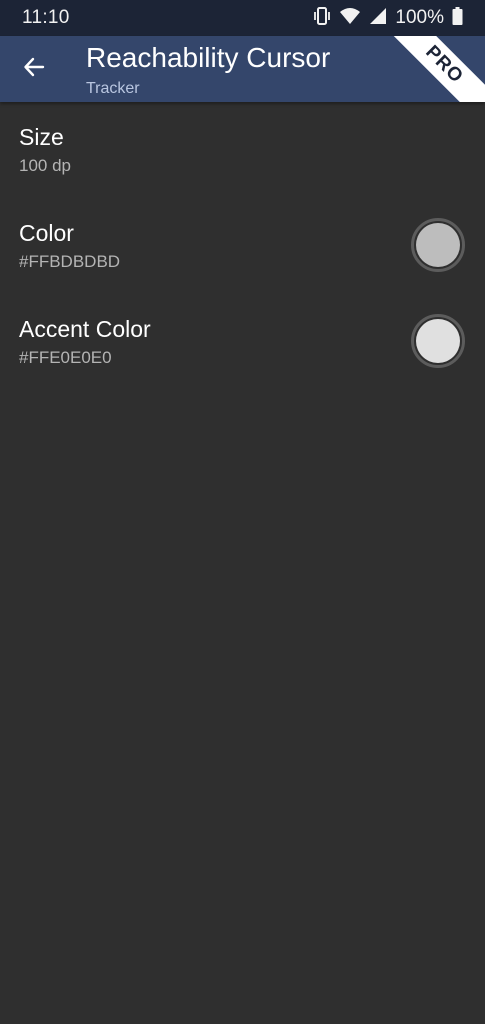 The width and height of the screenshot is (485, 1024). What do you see at coordinates (113, 88) in the screenshot?
I see `page-subtitle: Tracker` at bounding box center [113, 88].